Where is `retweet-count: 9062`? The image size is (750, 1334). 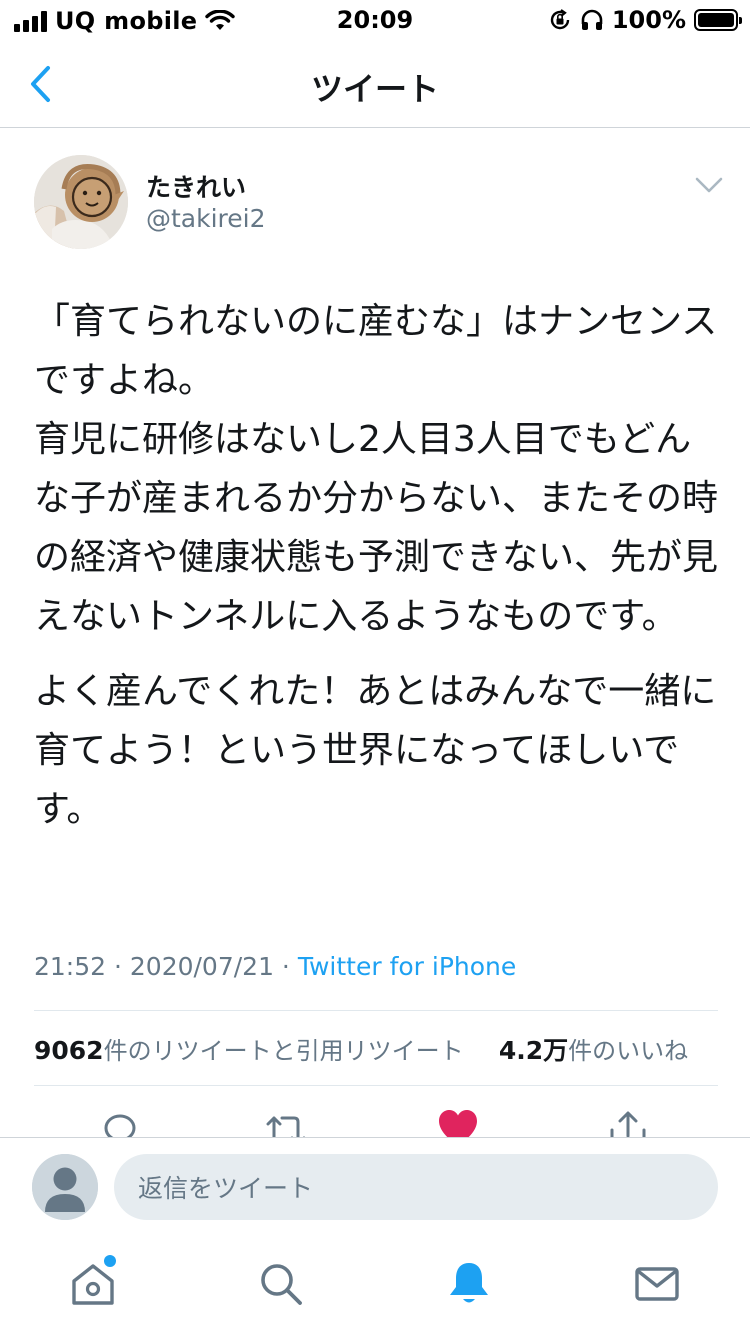
retweet-count: 9062 is located at coordinates (69, 1050).